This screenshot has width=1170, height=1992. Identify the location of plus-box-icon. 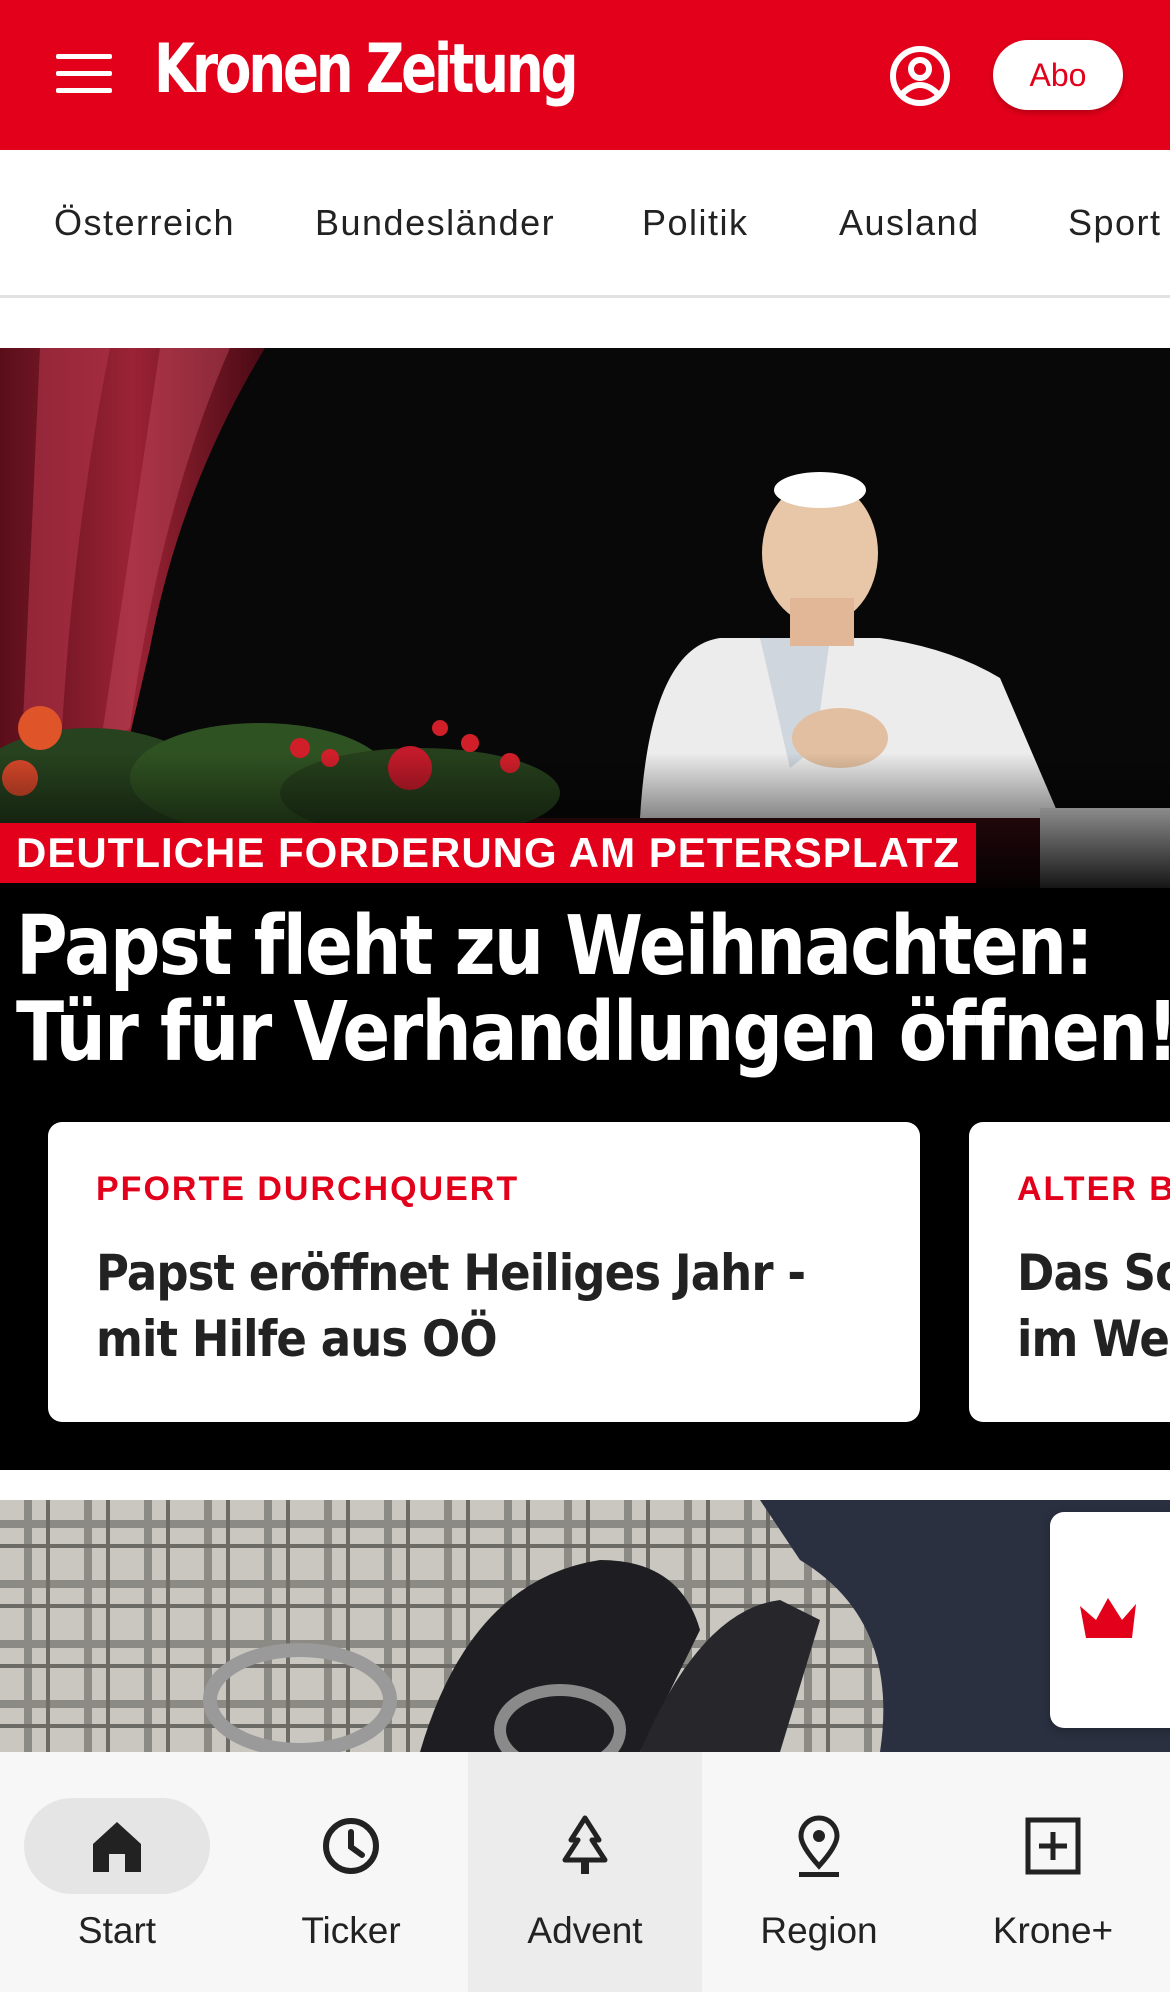
(1053, 1846).